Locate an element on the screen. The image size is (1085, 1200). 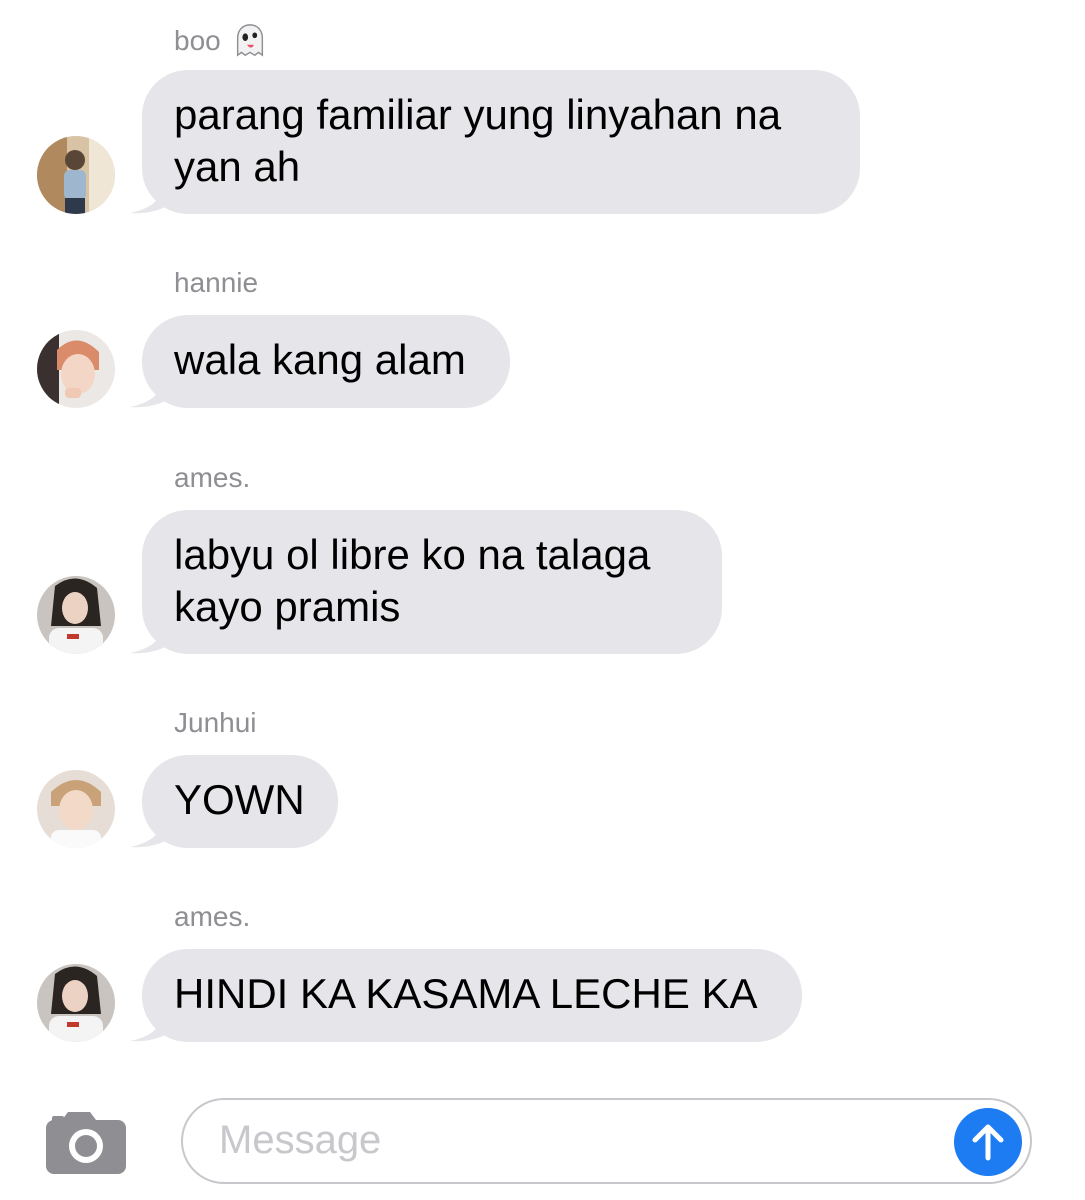
arrow-up-icon is located at coordinates (988, 1142).